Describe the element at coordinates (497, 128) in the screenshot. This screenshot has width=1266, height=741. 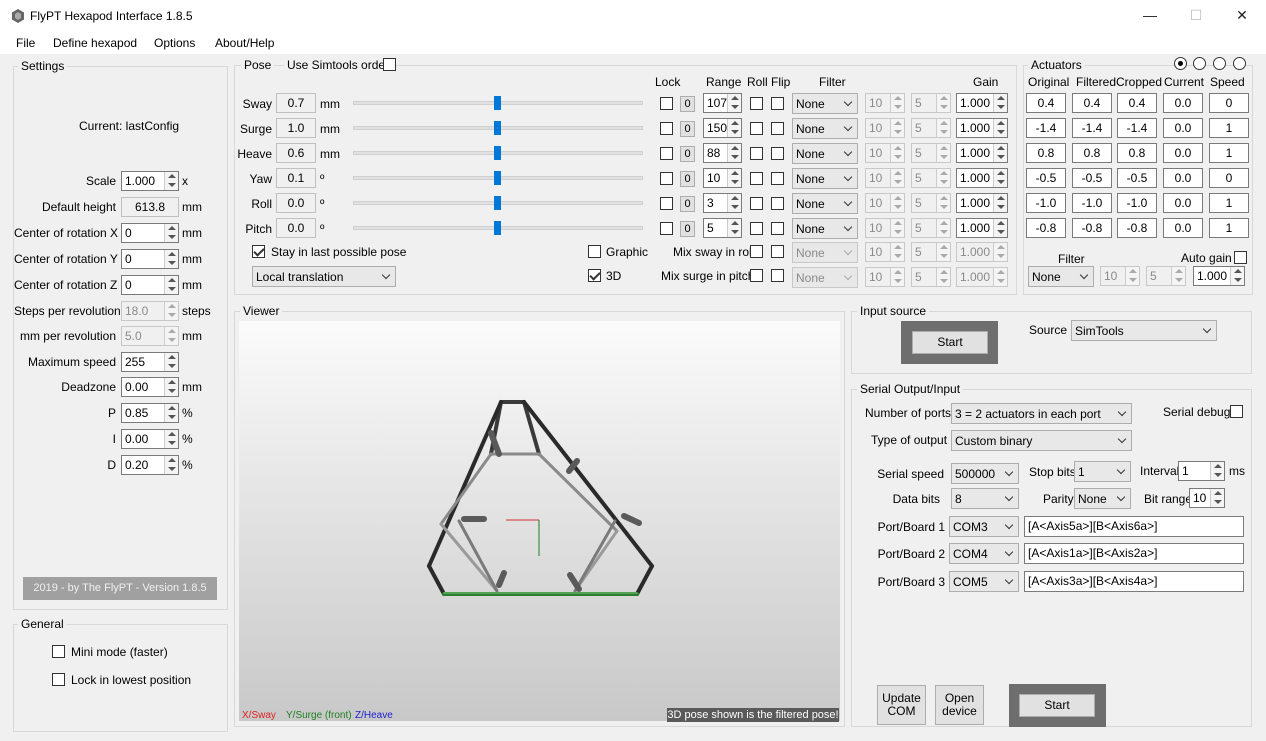
I see `surge-slider-thumb` at that location.